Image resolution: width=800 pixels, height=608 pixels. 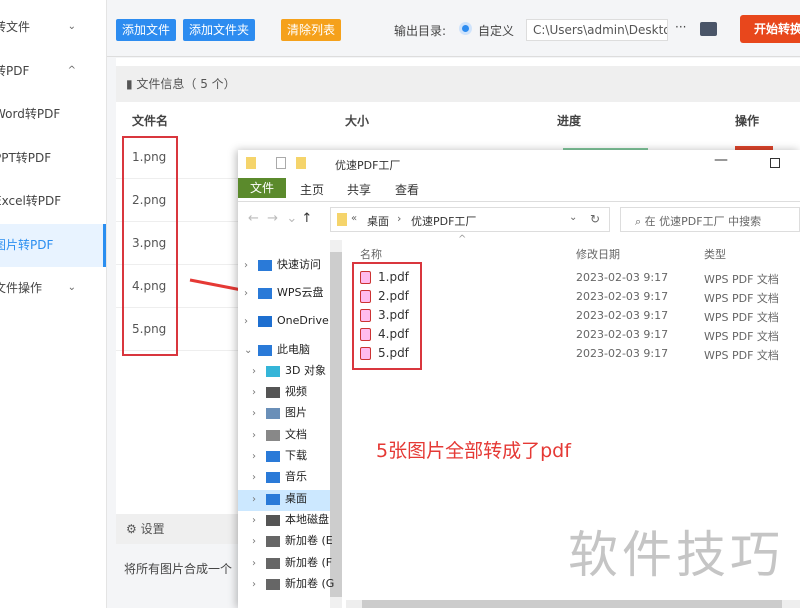 I want to click on nav-item: › 新加卷 (E, so click(x=292, y=540).